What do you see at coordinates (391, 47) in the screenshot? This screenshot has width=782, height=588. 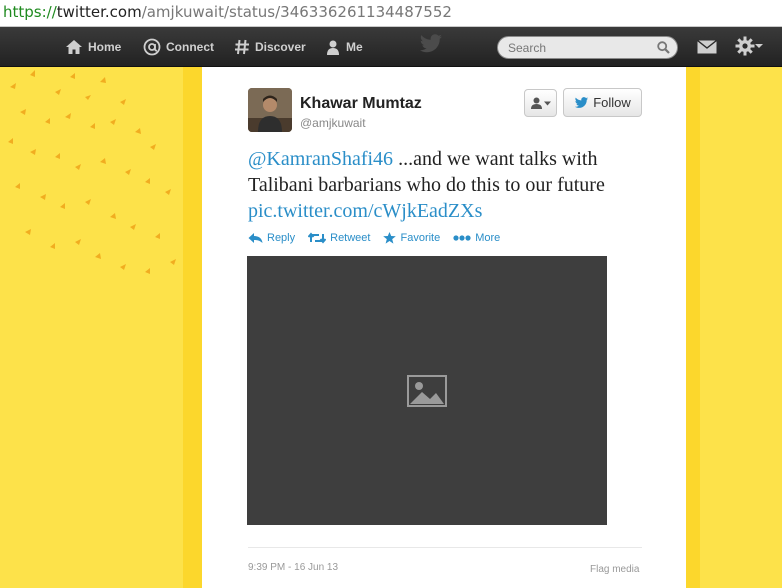 I see `top-navigation-bar: Home Connect Discover Me` at bounding box center [391, 47].